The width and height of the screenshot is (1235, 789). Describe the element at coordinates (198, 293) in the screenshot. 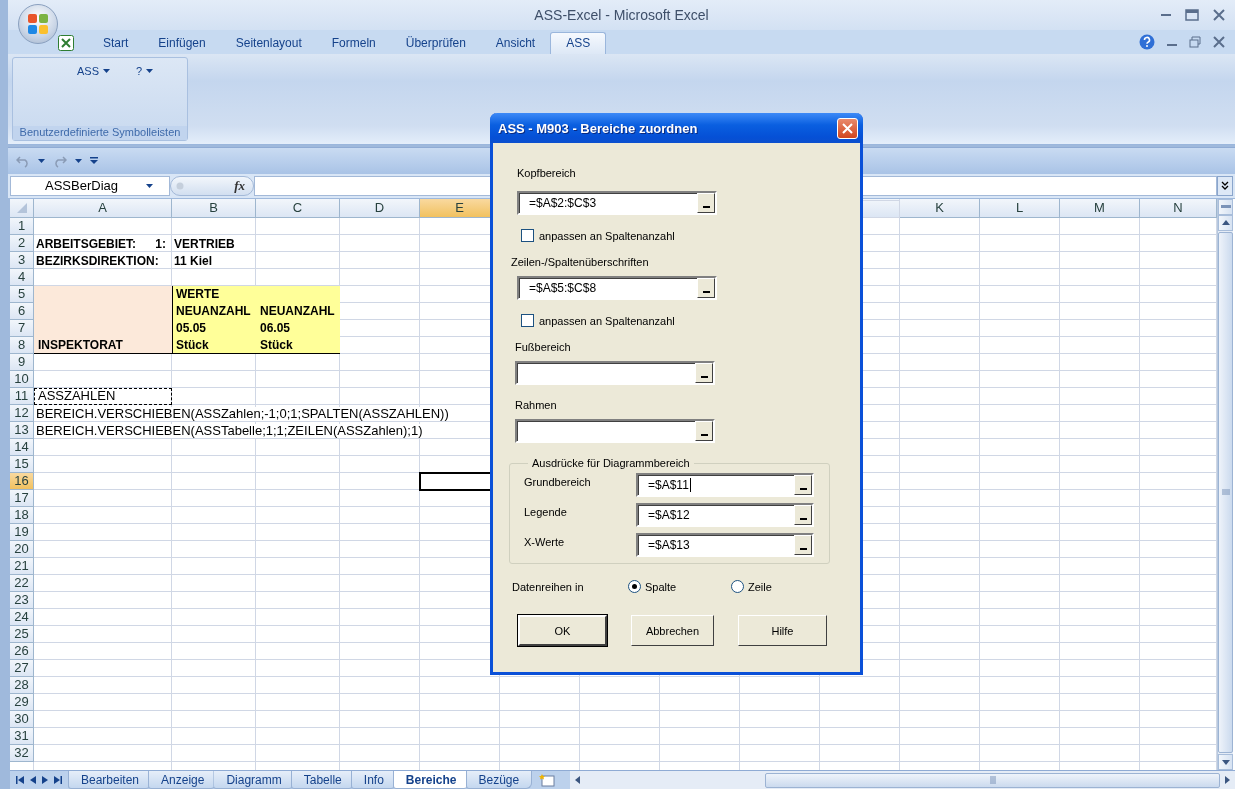

I see `cell-text: WERTE` at that location.